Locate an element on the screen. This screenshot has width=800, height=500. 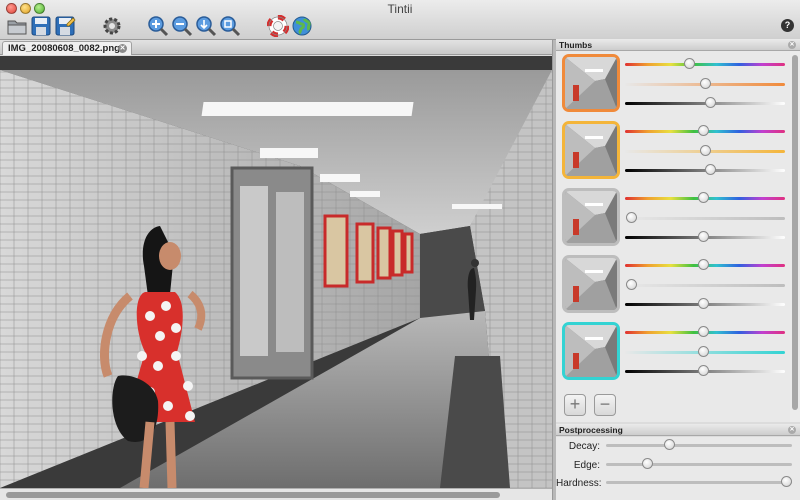
save-as-button is located at coordinates (65, 26).